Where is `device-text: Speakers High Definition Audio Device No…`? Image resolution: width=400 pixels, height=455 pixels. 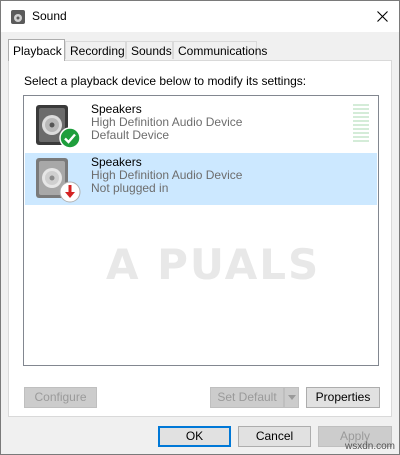
device-text: Speakers High Definition Audio Device No… is located at coordinates (166, 175).